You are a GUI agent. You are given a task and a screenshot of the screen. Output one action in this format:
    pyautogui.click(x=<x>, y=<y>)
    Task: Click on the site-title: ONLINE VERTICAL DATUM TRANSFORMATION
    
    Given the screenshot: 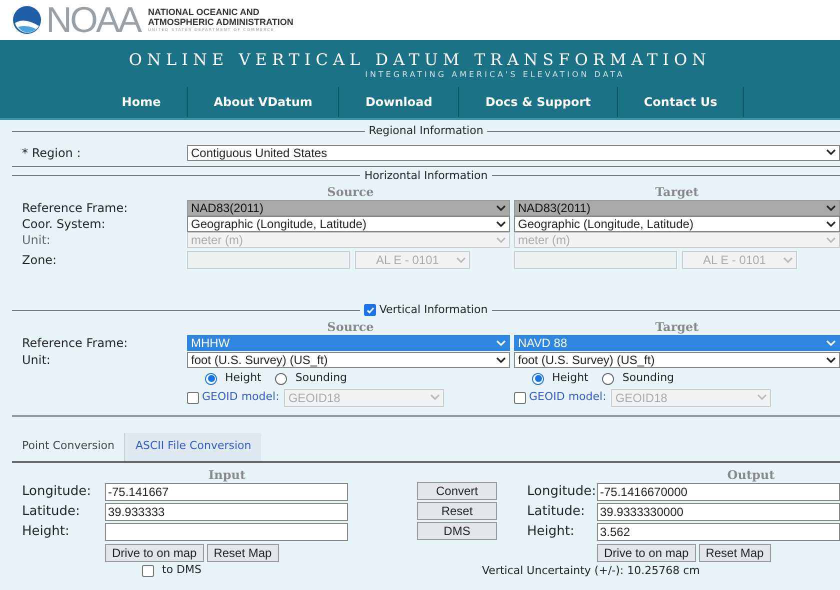 What is the action you would take?
    pyautogui.click(x=420, y=60)
    